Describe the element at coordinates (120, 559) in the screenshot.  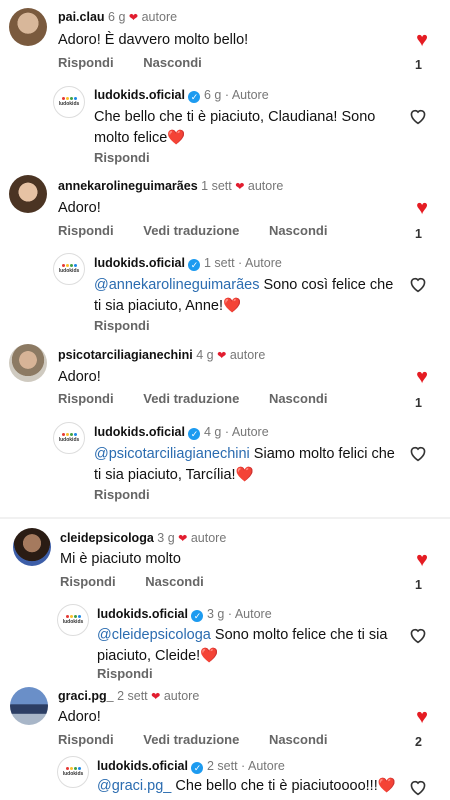
I see `comment-text: Mi è piaciuto molto` at that location.